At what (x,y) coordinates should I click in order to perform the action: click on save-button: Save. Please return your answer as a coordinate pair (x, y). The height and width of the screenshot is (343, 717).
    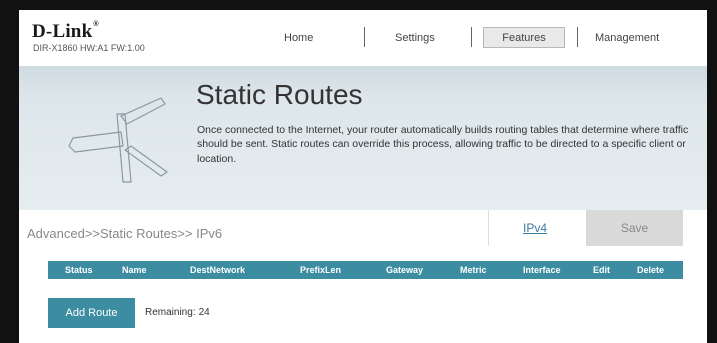
    Looking at the image, I should click on (634, 228).